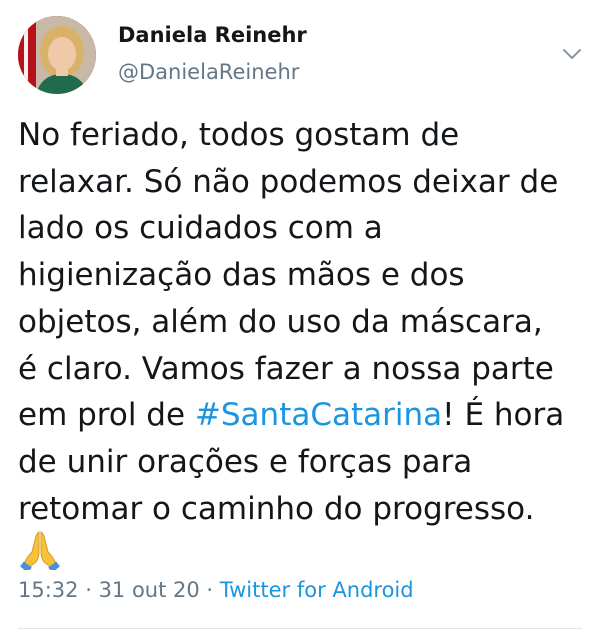 This screenshot has height=632, width=600. I want to click on tweet-line-with-hashtag: em prol de #SantaCatarina! É hora, so click(303, 415).